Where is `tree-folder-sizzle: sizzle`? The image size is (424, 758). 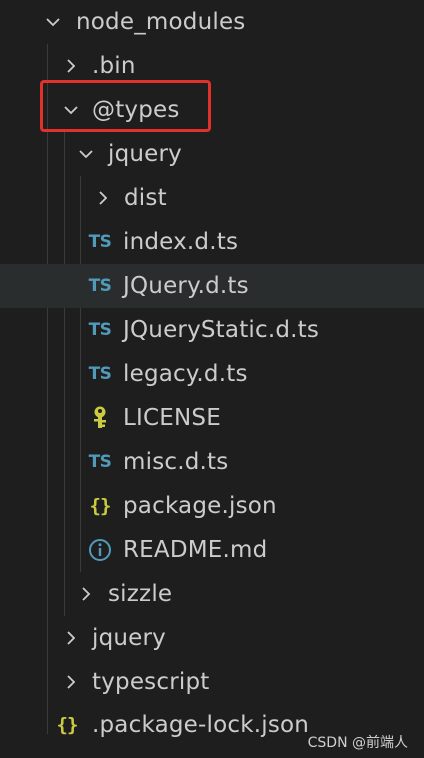 tree-folder-sizzle: sizzle is located at coordinates (212, 594).